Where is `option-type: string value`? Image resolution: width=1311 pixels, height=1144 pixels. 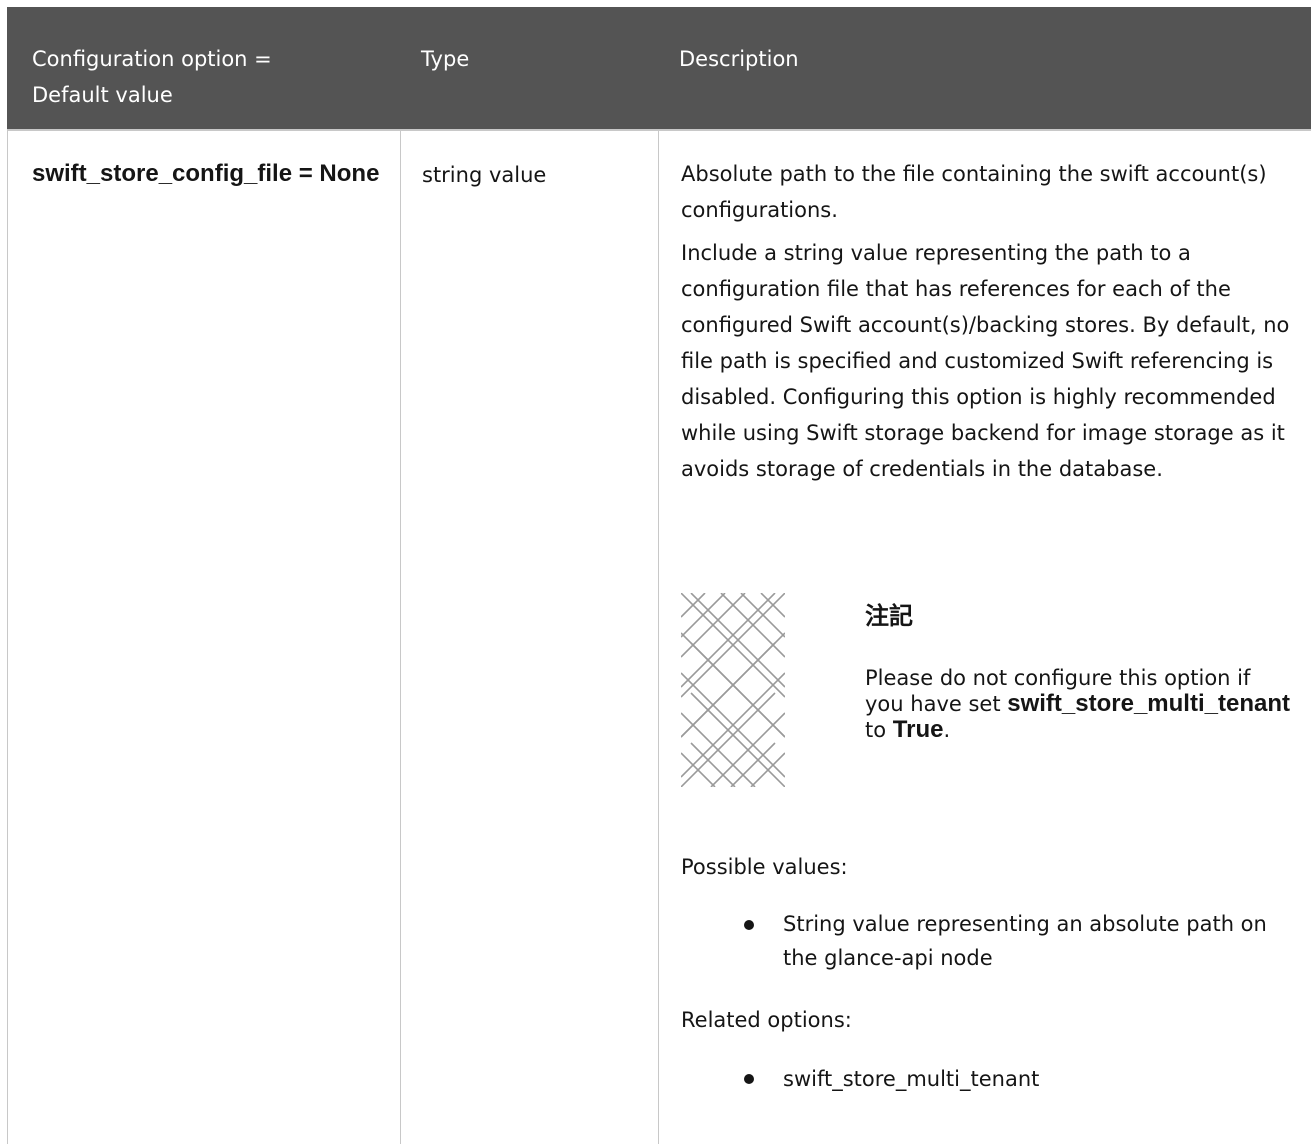
option-type: string value is located at coordinates (484, 175).